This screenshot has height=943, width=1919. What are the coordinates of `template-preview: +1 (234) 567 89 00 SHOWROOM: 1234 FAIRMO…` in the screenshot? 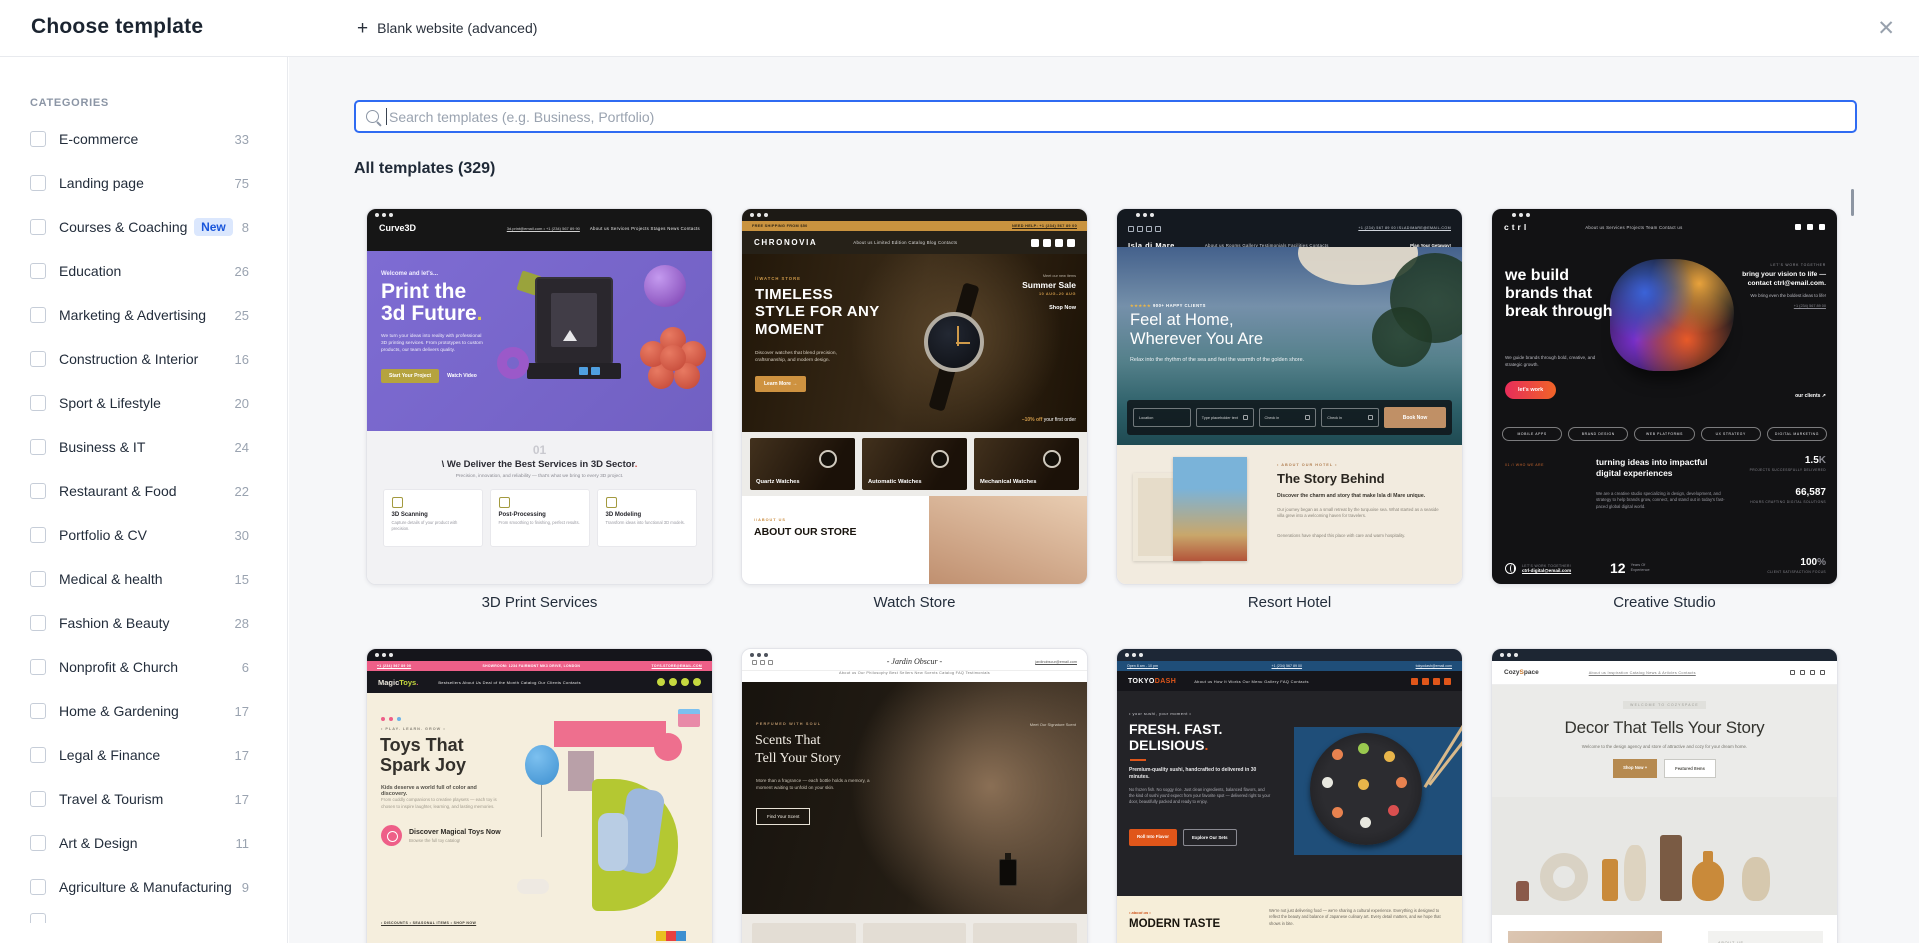 It's located at (539, 796).